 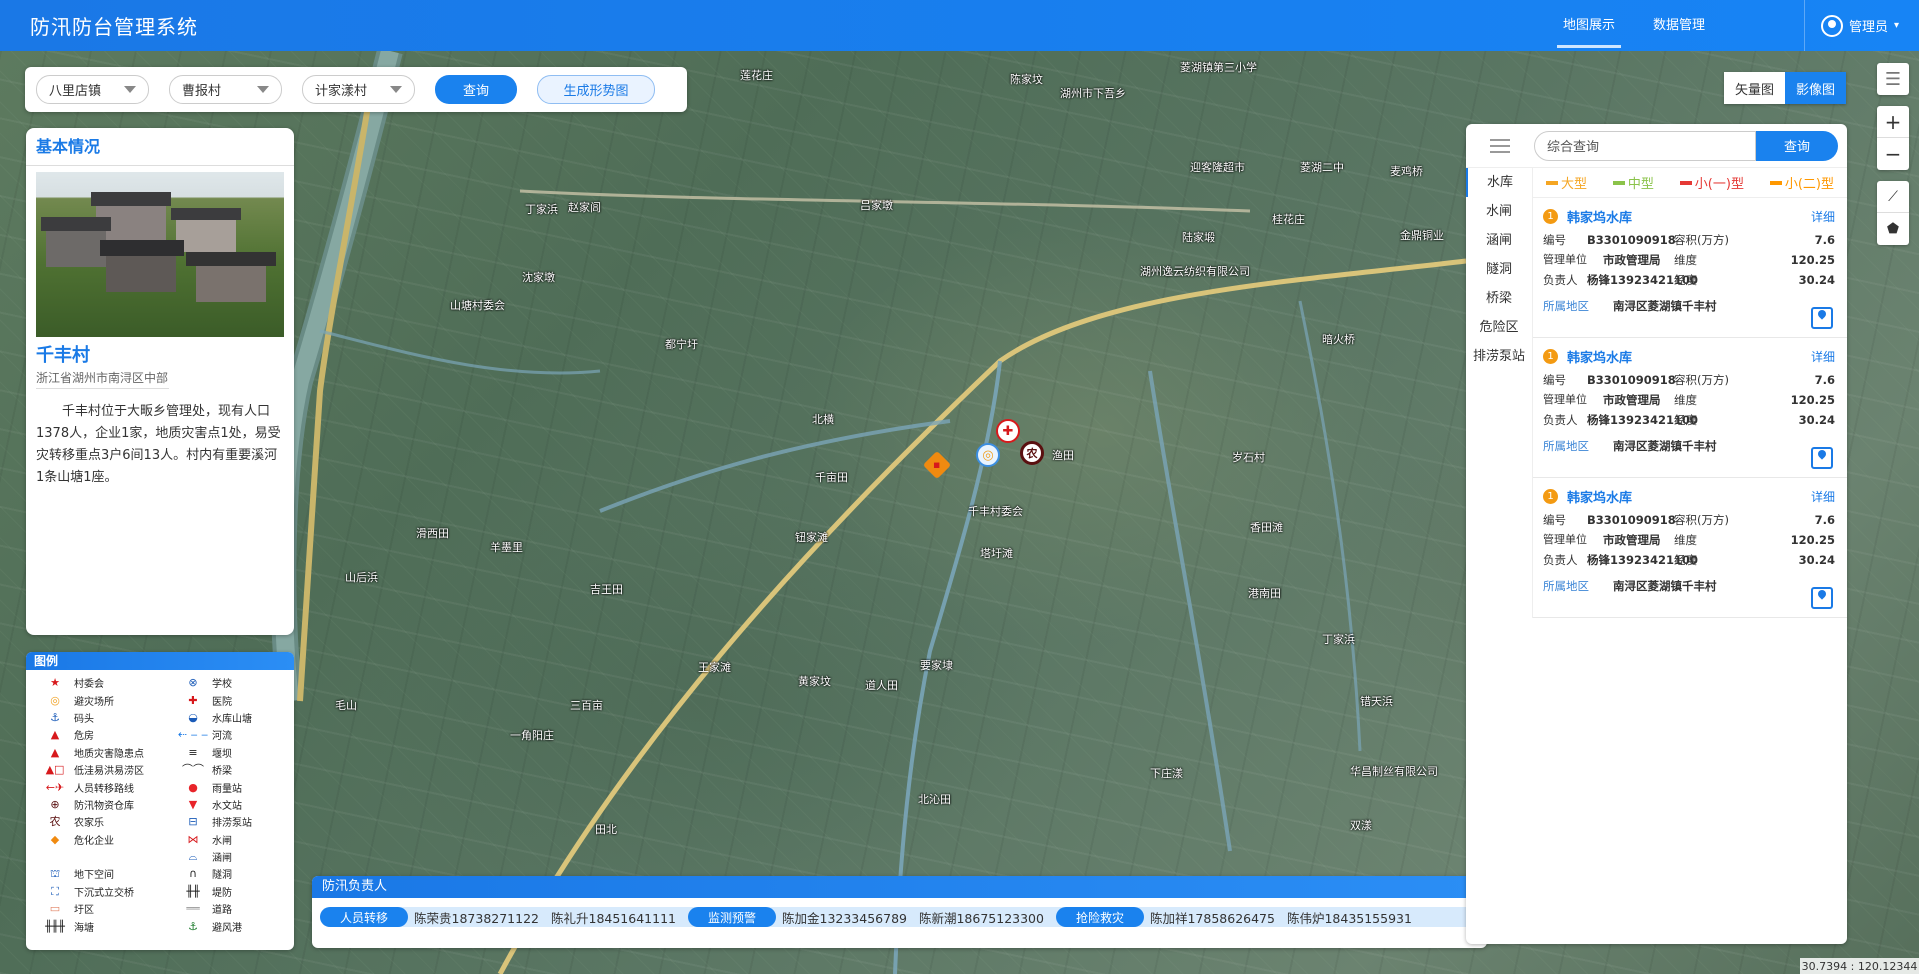 I want to click on farm-stay-icon: 农, so click(x=1032, y=453).